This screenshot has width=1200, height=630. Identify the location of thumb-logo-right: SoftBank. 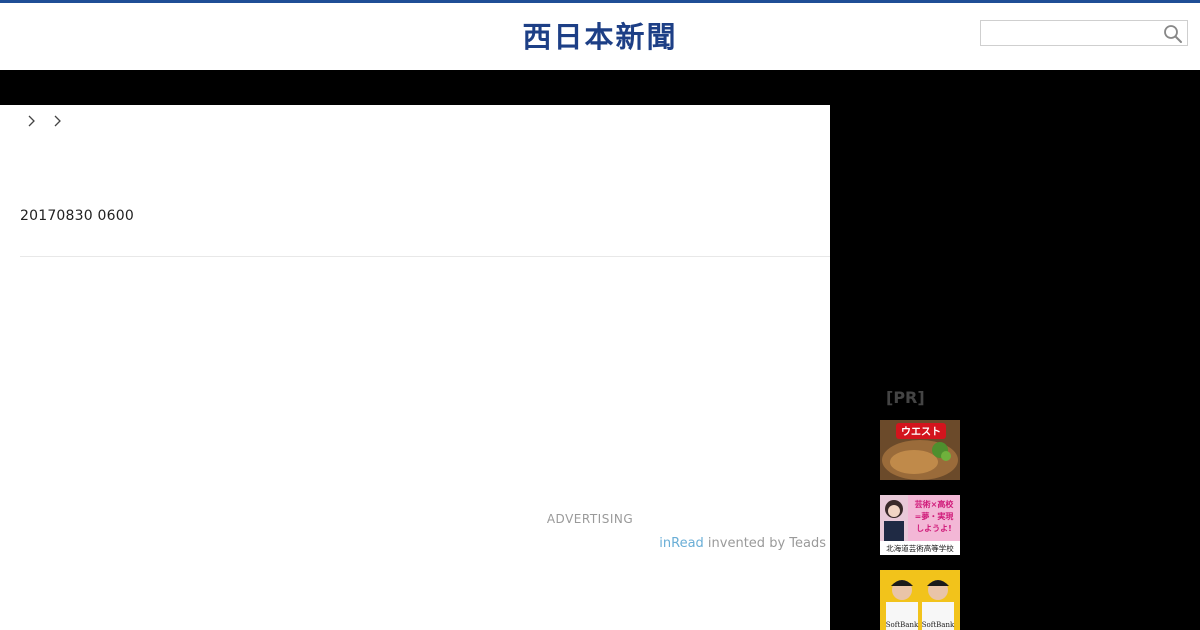
(938, 625).